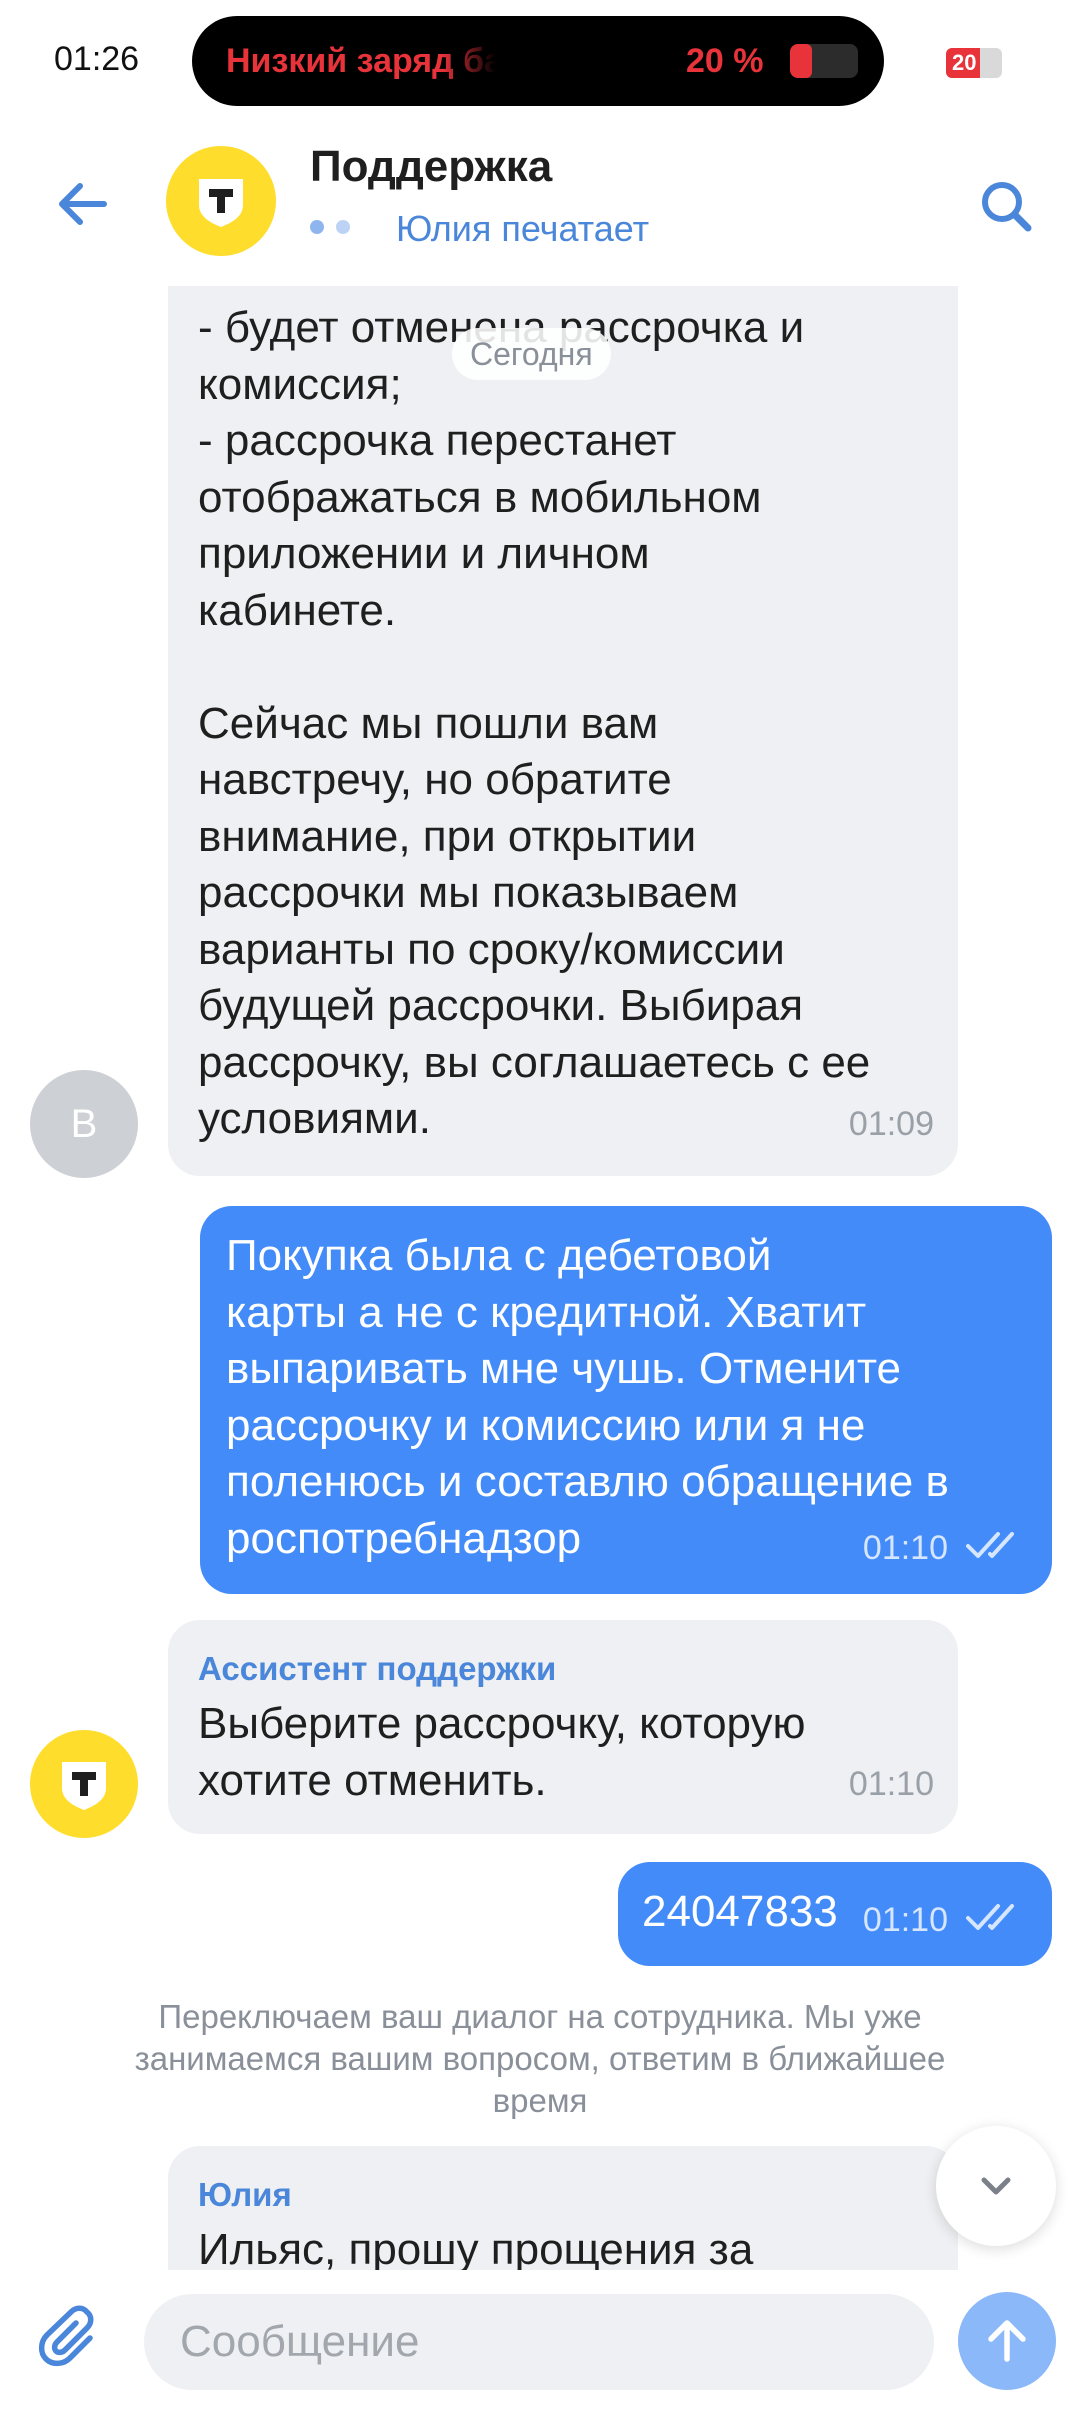 This screenshot has height=2412, width=1080. What do you see at coordinates (431, 167) in the screenshot?
I see `chat-title: Поддержка` at bounding box center [431, 167].